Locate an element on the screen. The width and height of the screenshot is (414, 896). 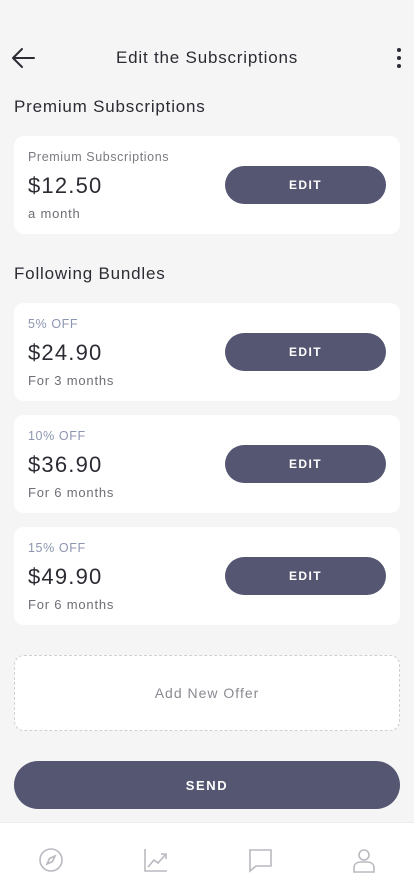
more-vertical-icon is located at coordinates (399, 58).